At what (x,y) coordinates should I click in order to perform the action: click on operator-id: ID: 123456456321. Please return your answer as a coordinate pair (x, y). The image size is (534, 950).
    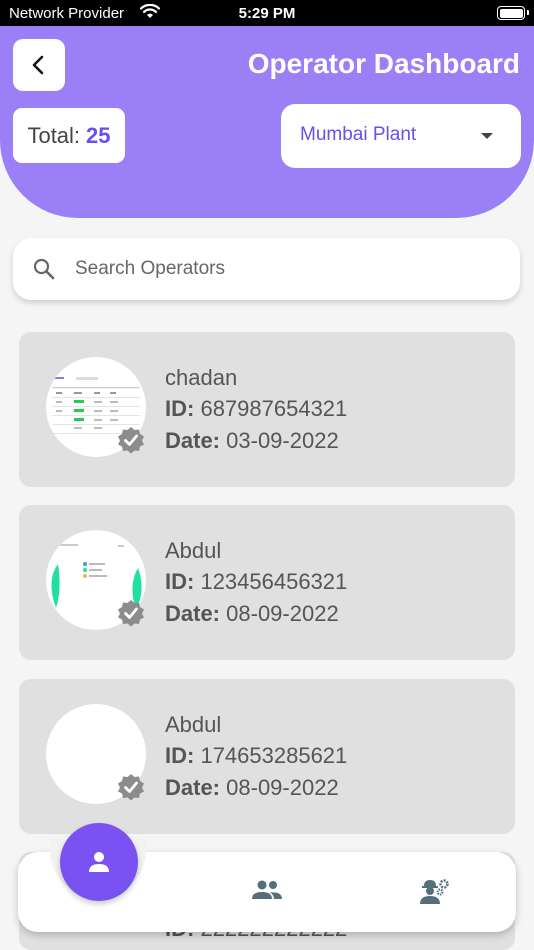
    Looking at the image, I should click on (256, 582).